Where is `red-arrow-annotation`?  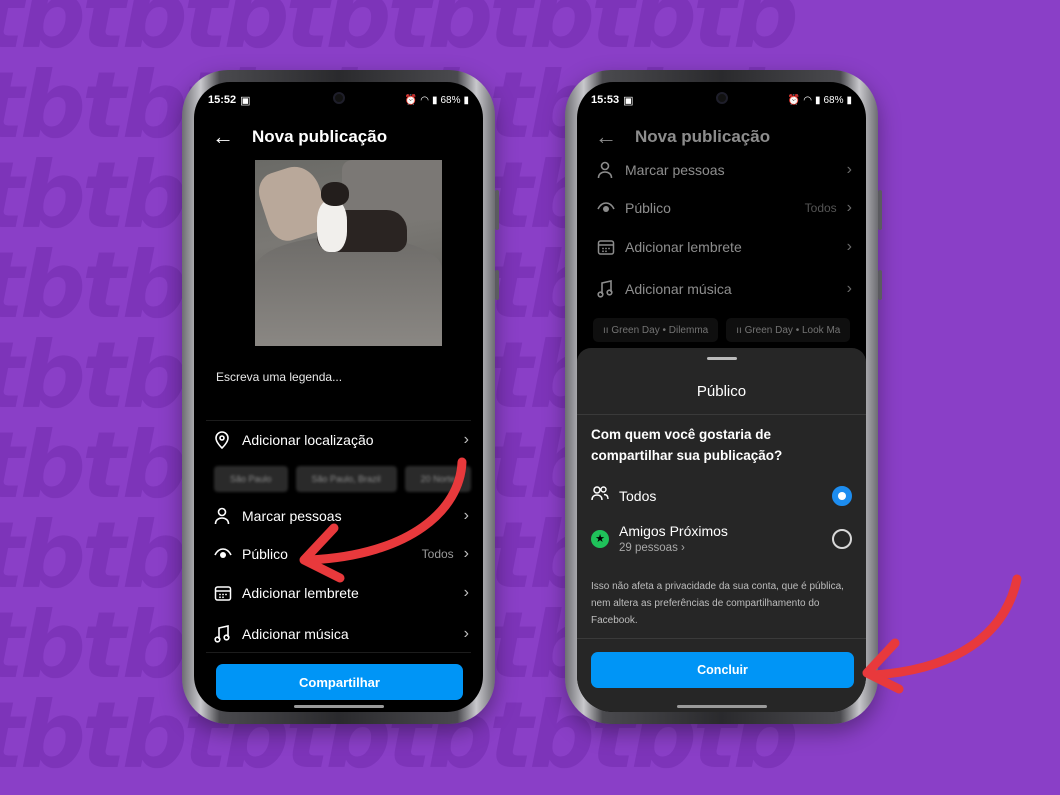 red-arrow-annotation is located at coordinates (942, 634).